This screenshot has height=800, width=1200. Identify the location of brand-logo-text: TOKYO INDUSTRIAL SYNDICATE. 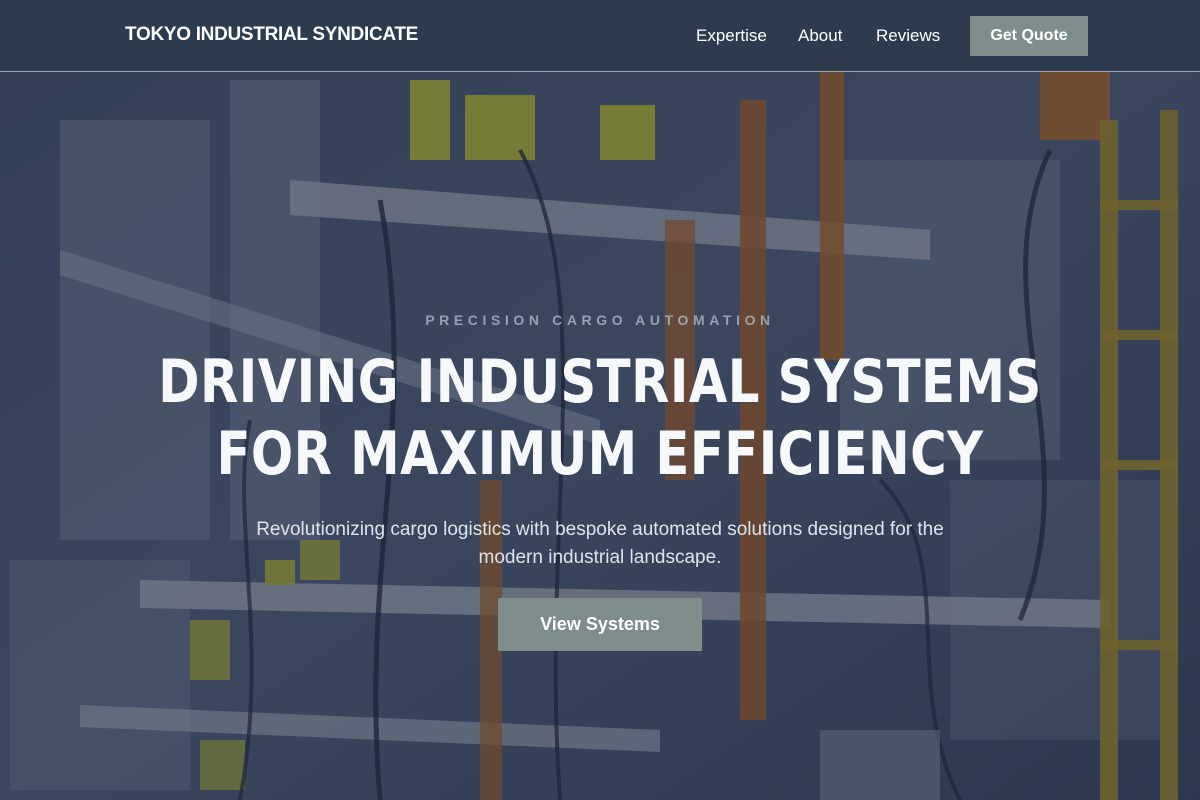
(271, 35).